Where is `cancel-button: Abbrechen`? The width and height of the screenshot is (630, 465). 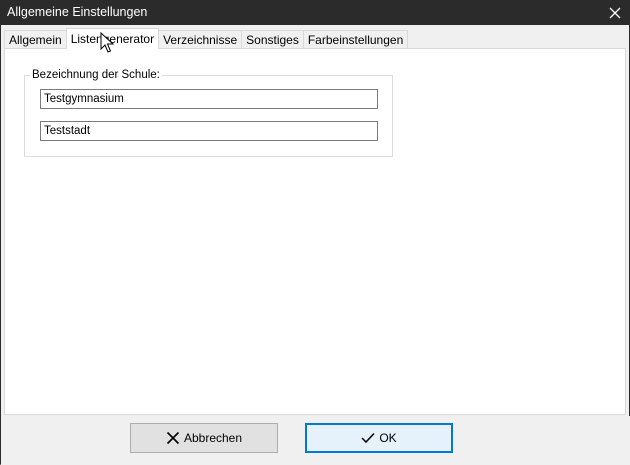 cancel-button: Abbrechen is located at coordinates (204, 438).